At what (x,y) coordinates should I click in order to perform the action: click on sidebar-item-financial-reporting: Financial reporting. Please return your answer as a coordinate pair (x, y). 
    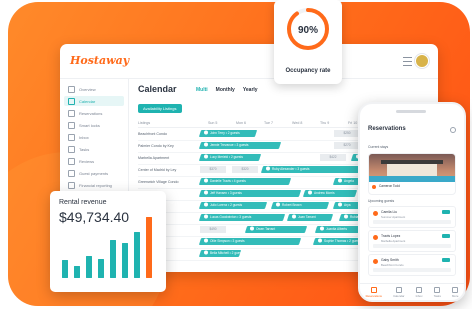
    Looking at the image, I should click on (94, 185).